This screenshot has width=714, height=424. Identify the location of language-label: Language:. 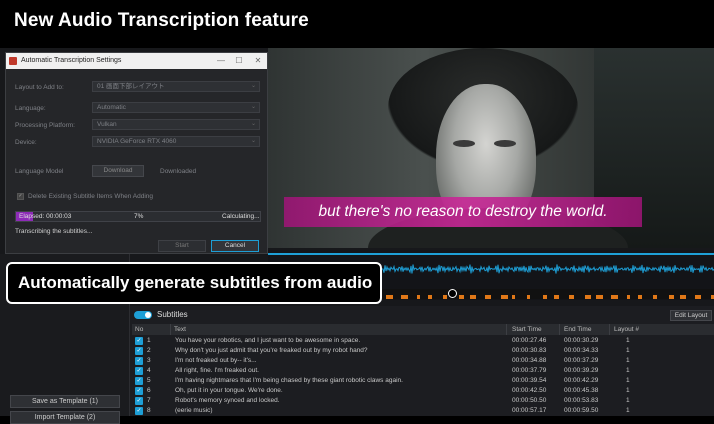
(30, 108).